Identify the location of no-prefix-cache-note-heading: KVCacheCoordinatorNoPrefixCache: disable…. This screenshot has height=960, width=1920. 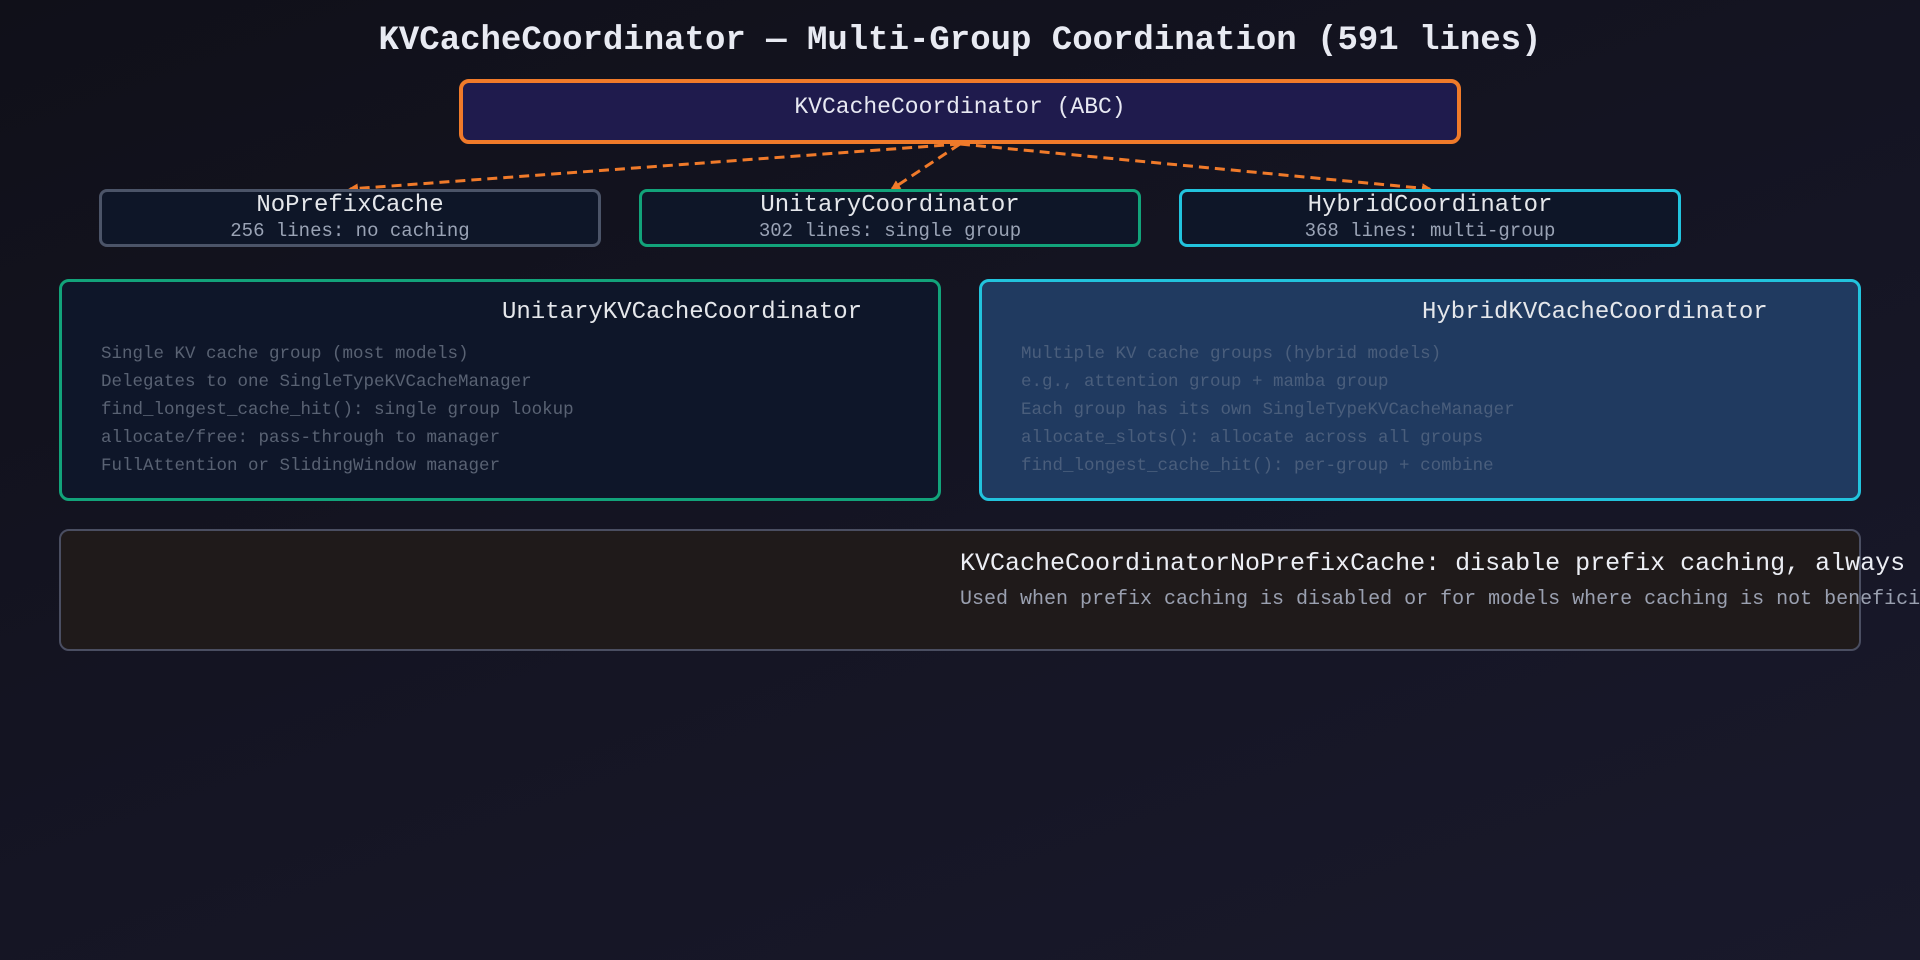
(1440, 563).